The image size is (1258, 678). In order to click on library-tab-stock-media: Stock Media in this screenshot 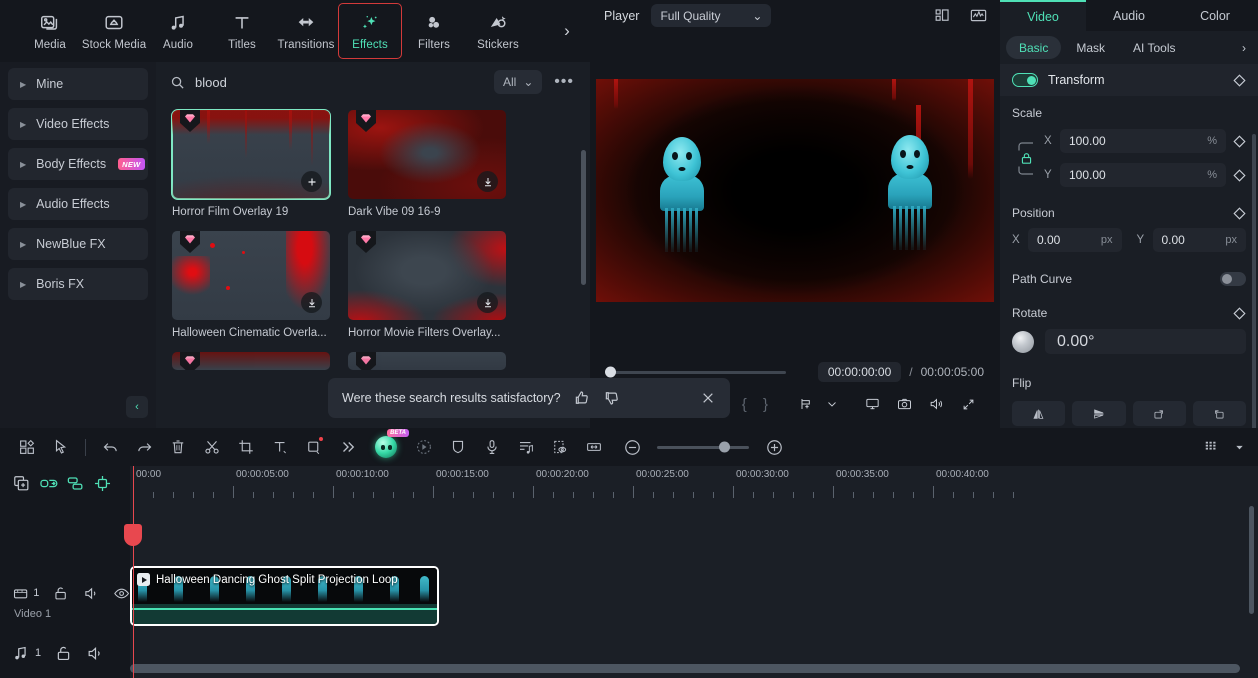, I will do `click(114, 31)`.